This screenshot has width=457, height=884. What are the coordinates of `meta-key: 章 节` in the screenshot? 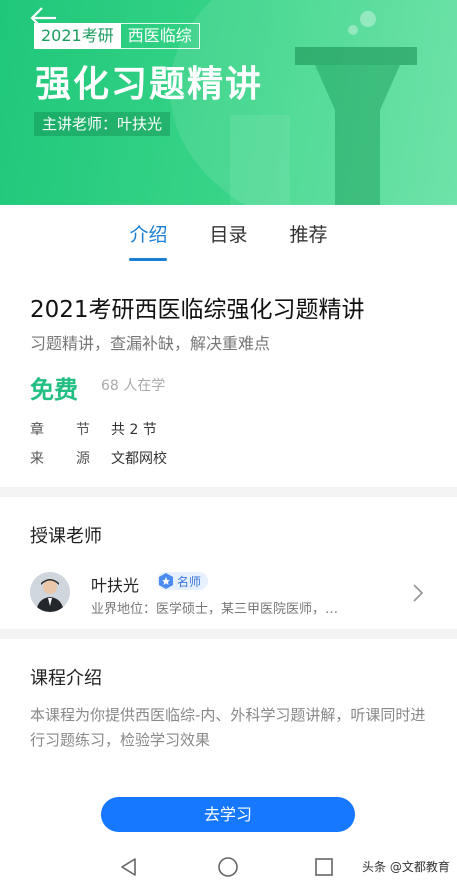 It's located at (60, 429).